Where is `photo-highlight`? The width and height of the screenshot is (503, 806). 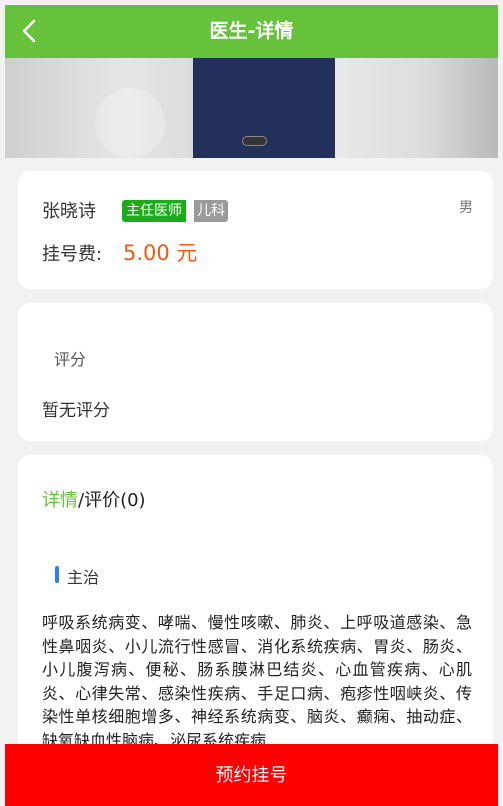 photo-highlight is located at coordinates (130, 123).